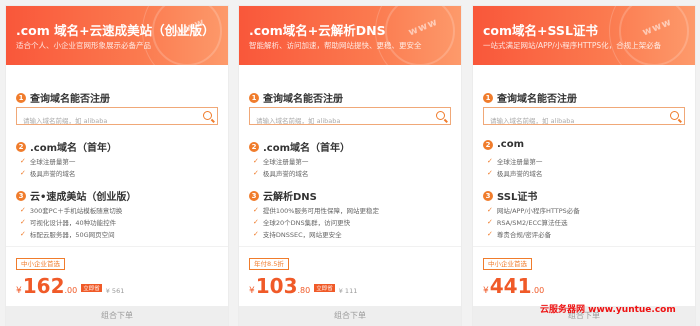 The height and width of the screenshot is (326, 700). What do you see at coordinates (83, 197) in the screenshot?
I see `step-label: 云•速成美站（创业版）` at bounding box center [83, 197].